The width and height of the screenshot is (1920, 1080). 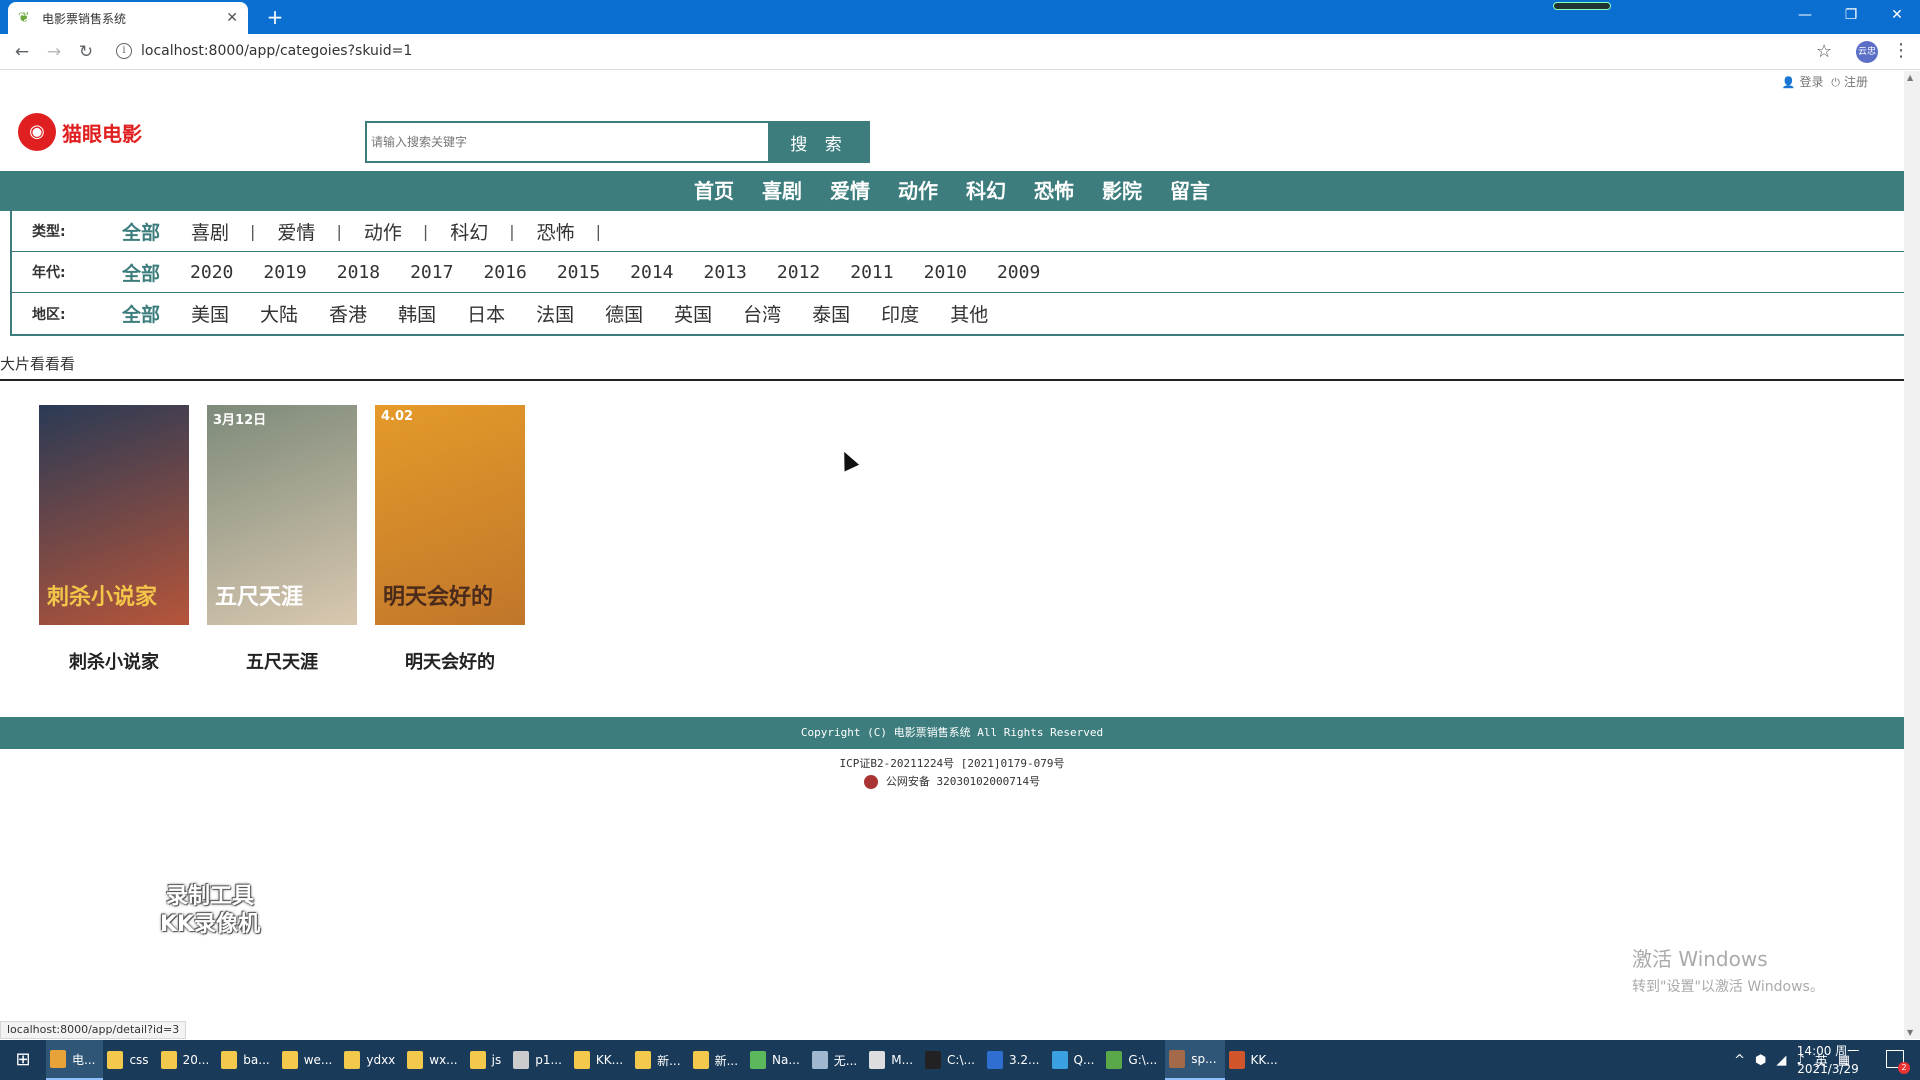 I want to click on taskbar-item: ydxx, so click(x=371, y=1060).